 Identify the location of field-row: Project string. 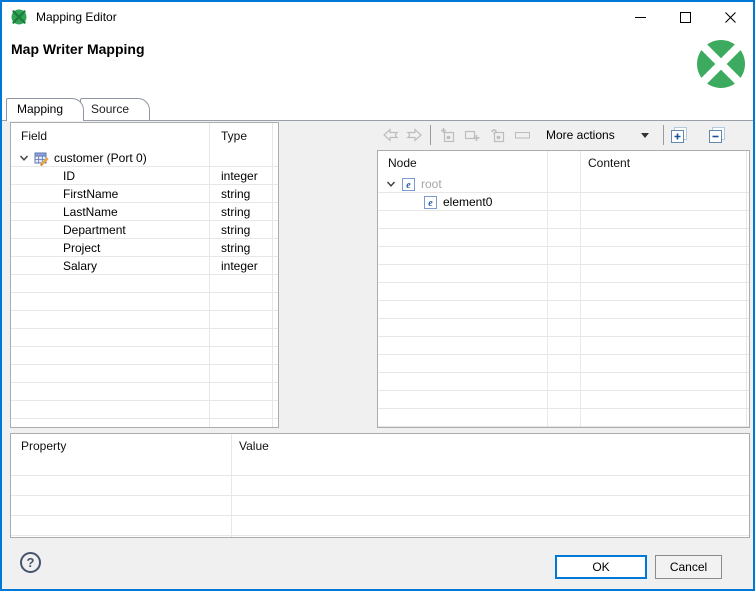
(144, 248).